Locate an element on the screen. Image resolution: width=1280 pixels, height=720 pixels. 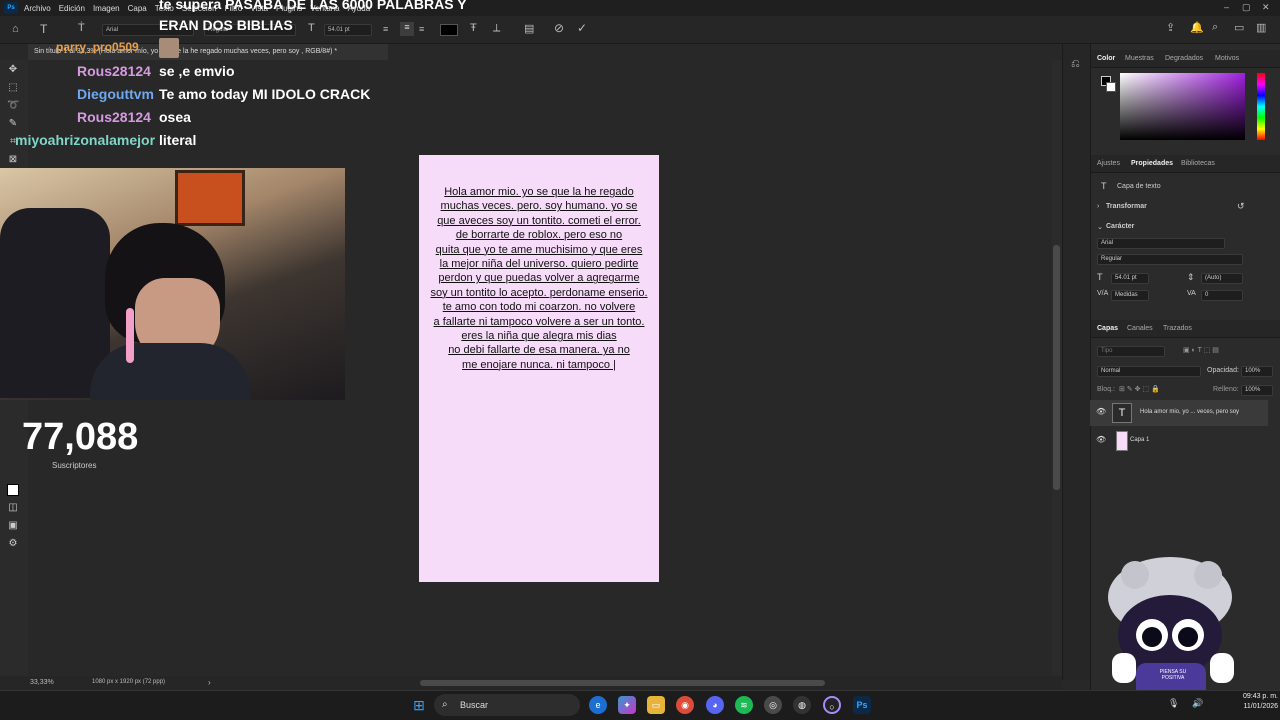
tab-muestras: Muestras is located at coordinates (1139, 58).